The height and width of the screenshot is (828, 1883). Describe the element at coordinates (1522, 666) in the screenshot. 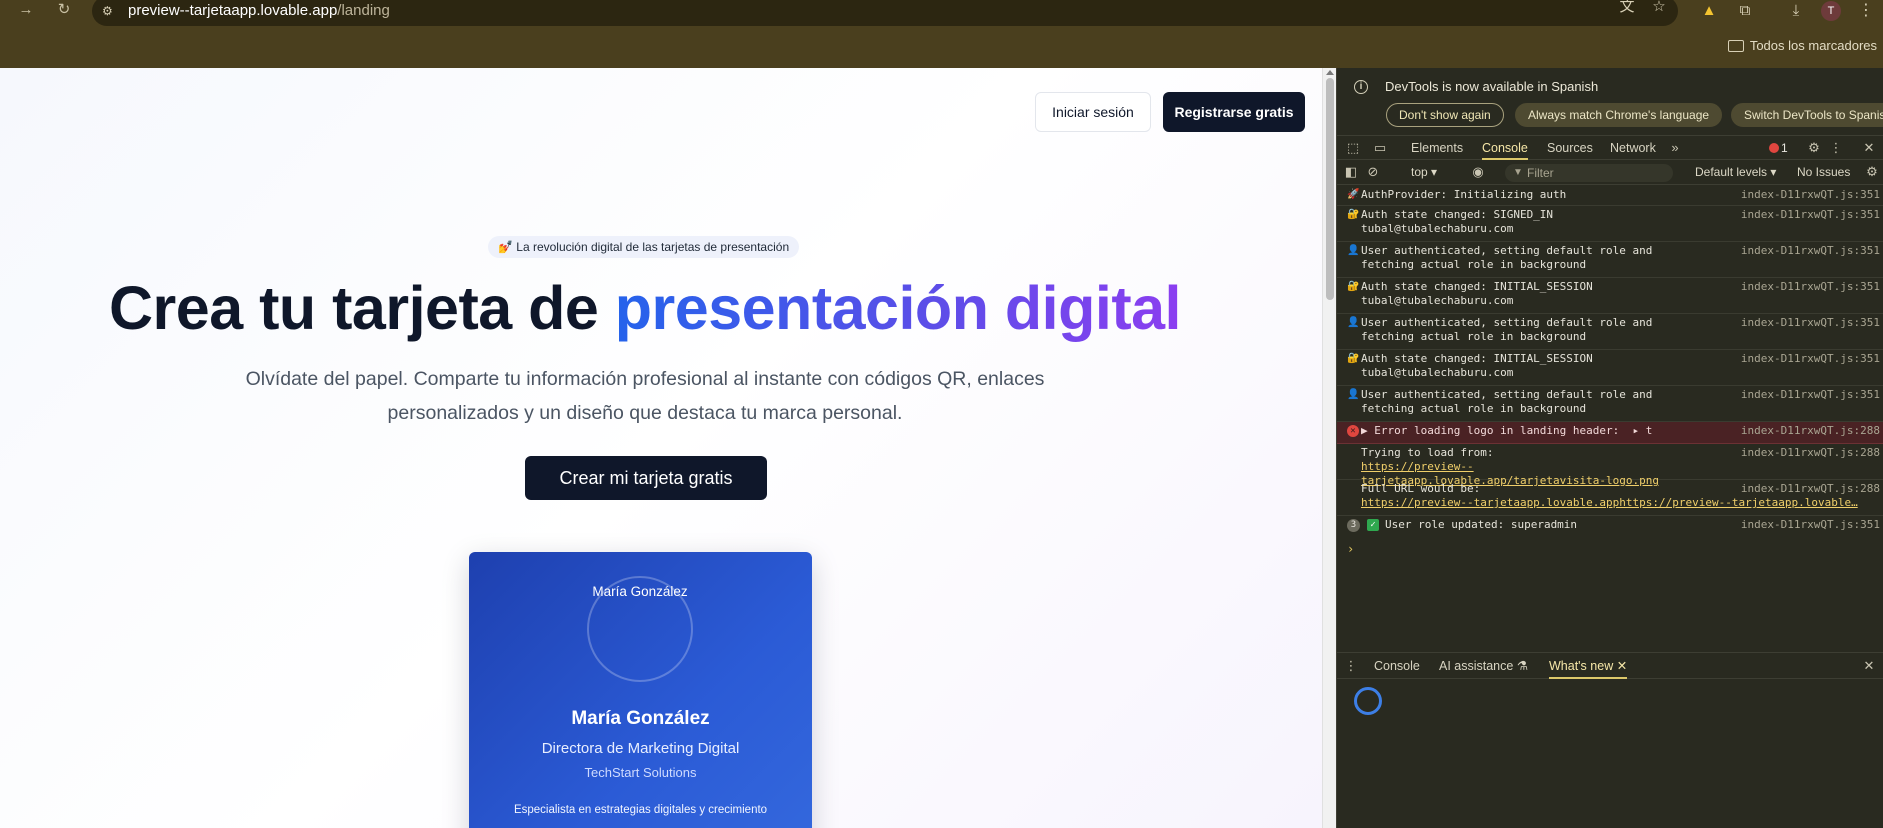

I see `flask-icon: ⚗` at that location.